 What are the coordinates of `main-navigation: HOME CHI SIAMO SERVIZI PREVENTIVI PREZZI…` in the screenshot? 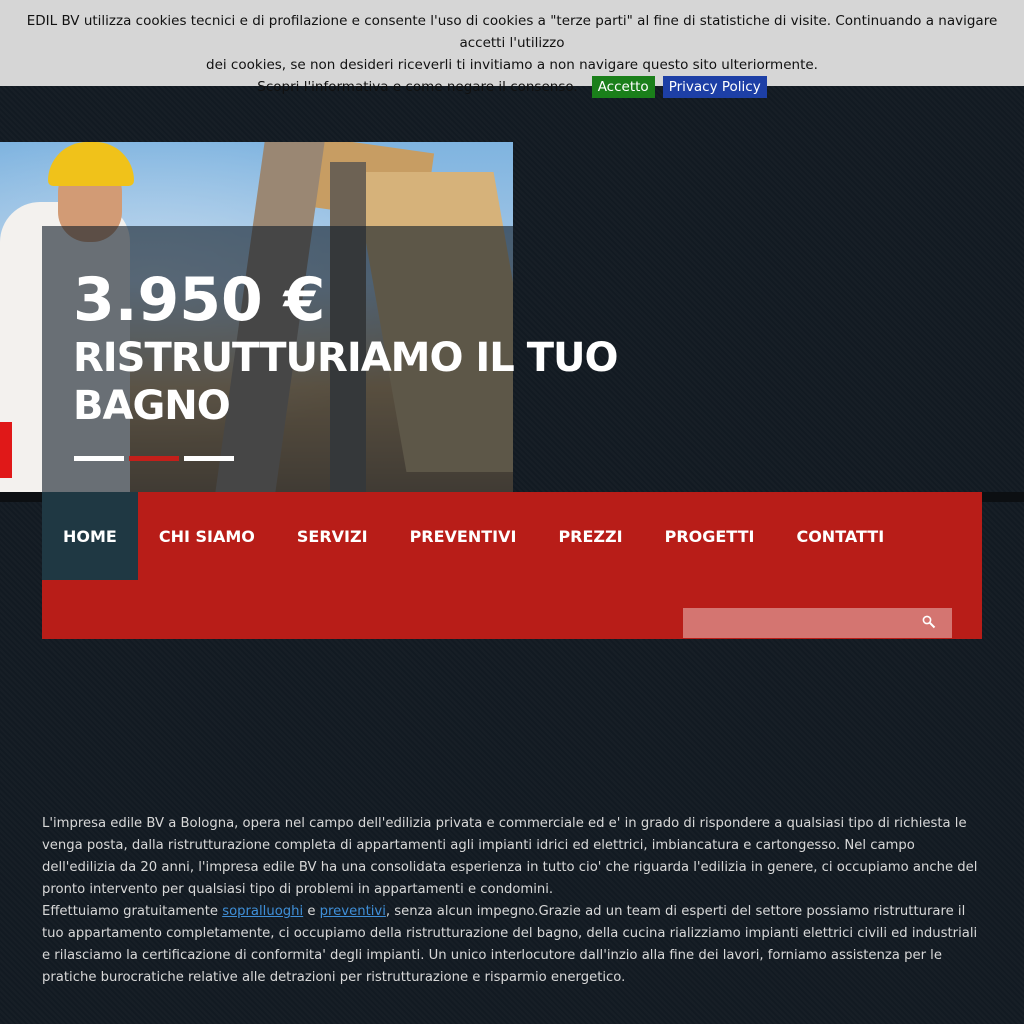 It's located at (512, 565).